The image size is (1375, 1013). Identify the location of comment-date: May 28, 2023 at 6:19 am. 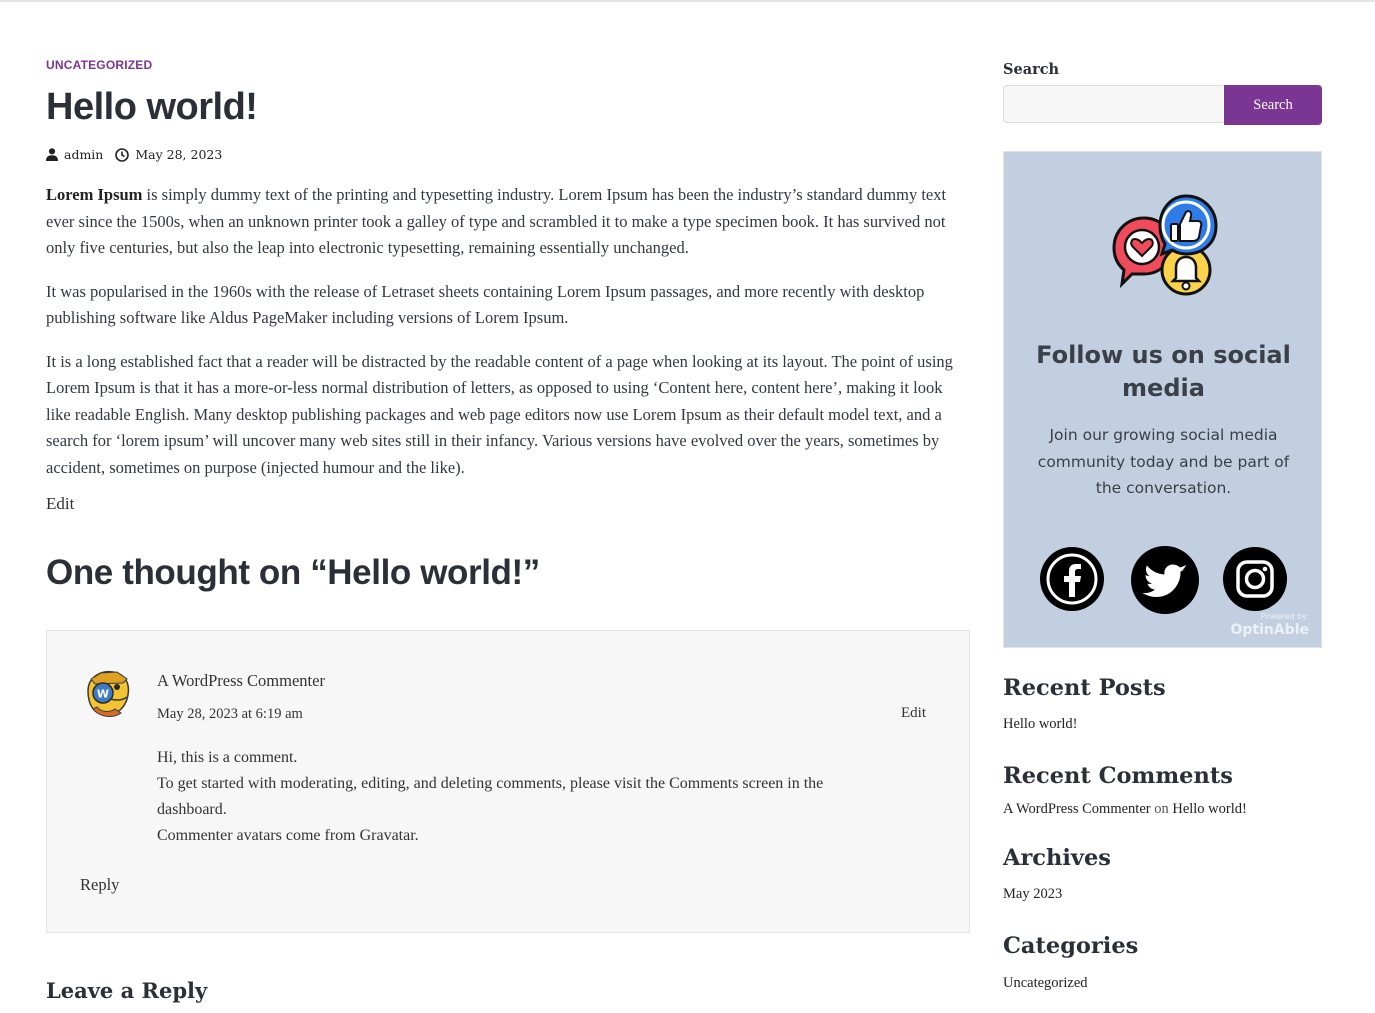
(230, 714).